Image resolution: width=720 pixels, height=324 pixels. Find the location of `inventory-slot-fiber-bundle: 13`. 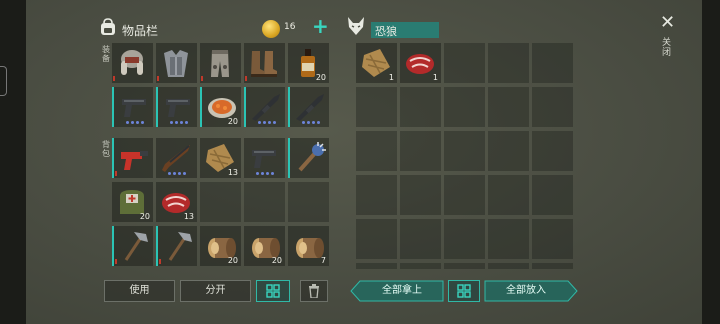

inventory-slot-fiber-bundle: 13 is located at coordinates (220, 158).